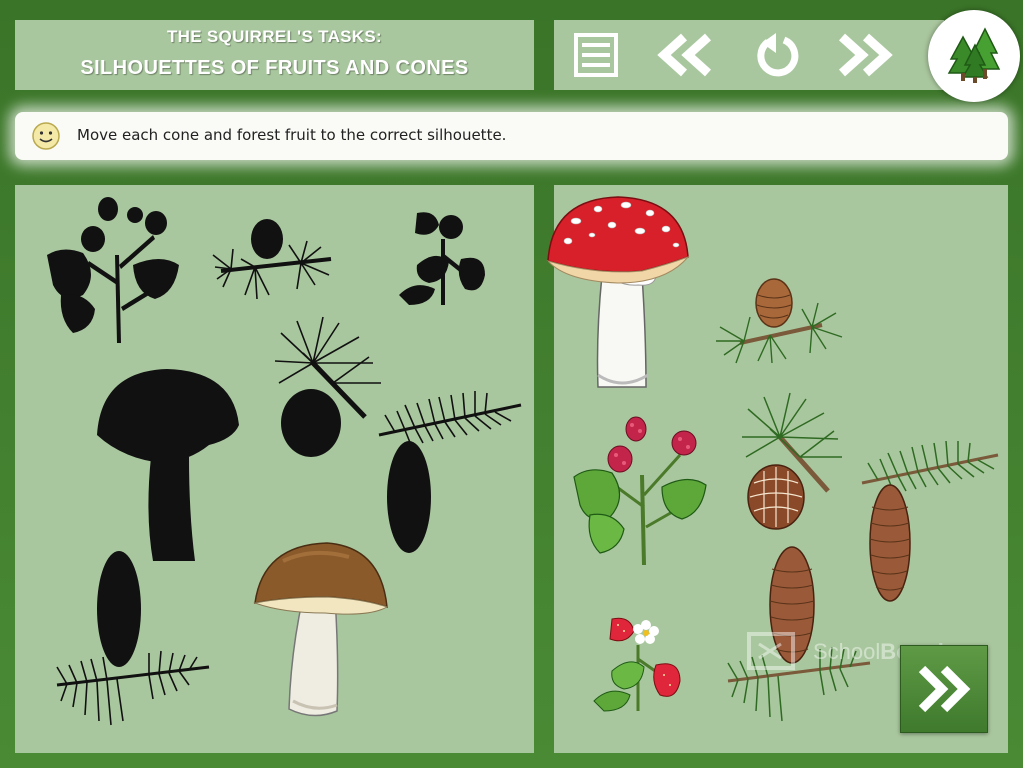 This screenshot has width=1023, height=768. Describe the element at coordinates (274, 36) in the screenshot. I see `title-line-1: THE SQUIRREL'S TASKS:` at that location.